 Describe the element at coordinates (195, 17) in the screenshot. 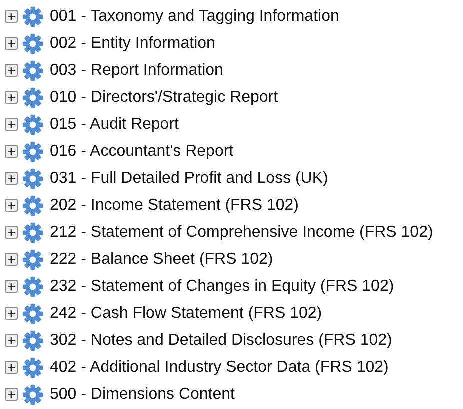

I see `tree-item: 001 - Taxonomy and Tagging Information` at that location.